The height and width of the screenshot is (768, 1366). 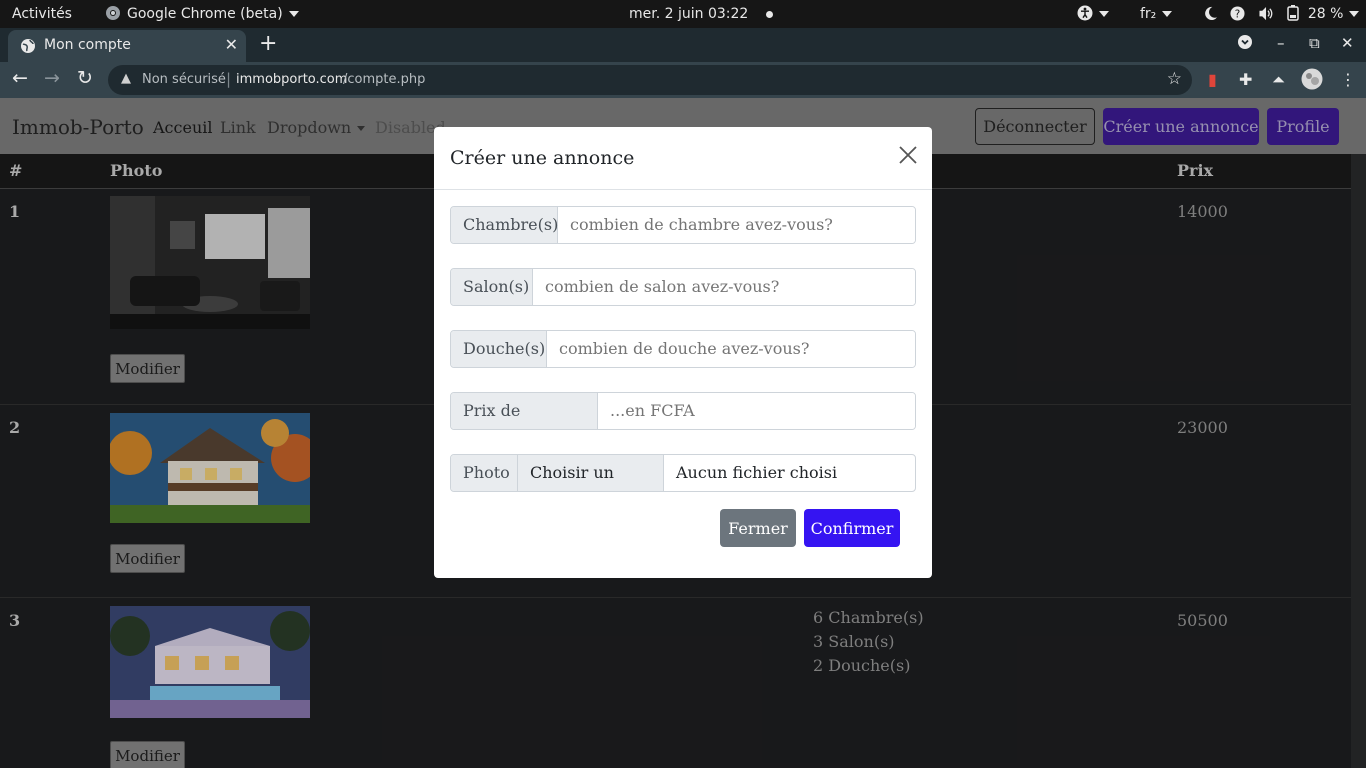 What do you see at coordinates (87, 45) in the screenshot?
I see `tab-title: Mon compte` at bounding box center [87, 45].